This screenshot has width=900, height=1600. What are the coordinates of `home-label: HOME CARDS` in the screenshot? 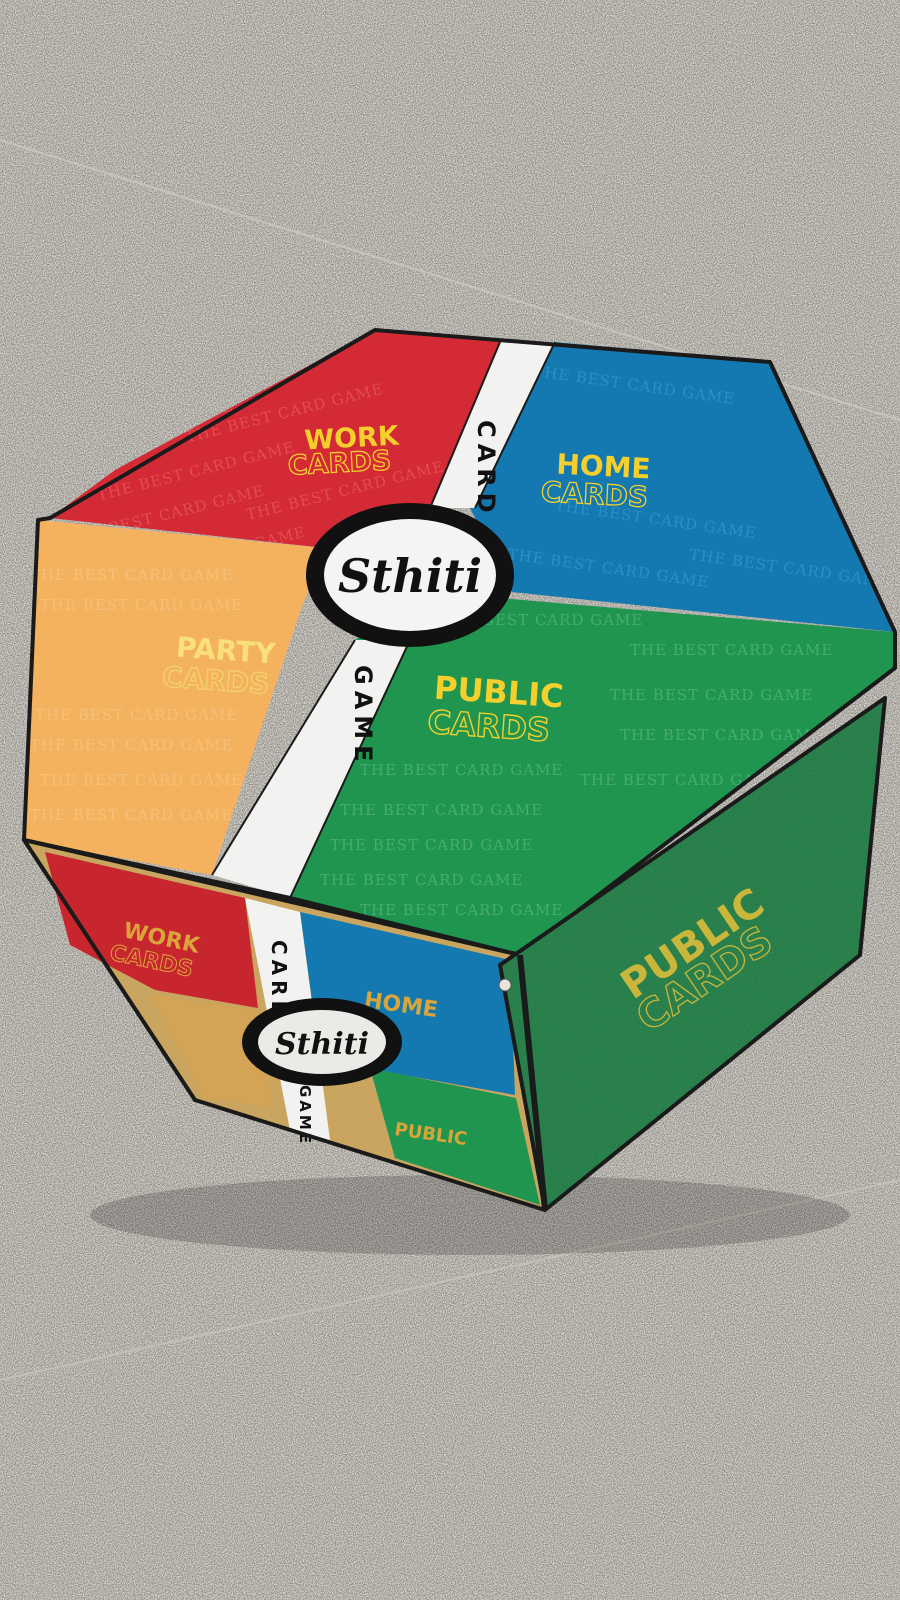 It's located at (595, 481).